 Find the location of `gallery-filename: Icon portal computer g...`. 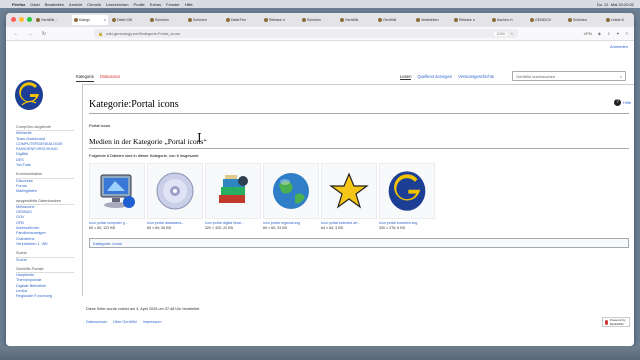

gallery-filename: Icon portal computer g... is located at coordinates (117, 223).